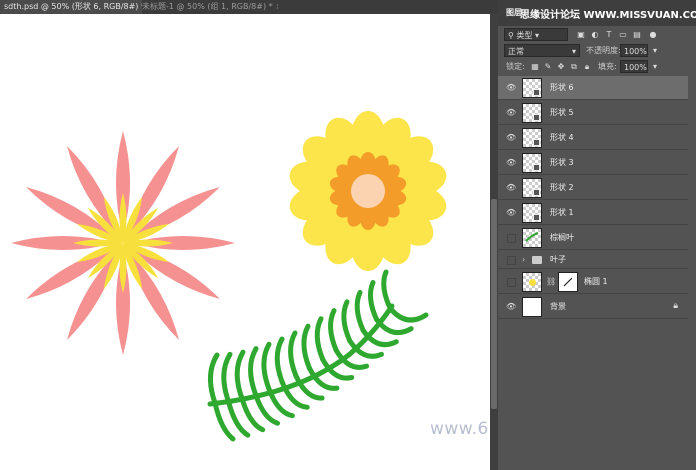 Image resolution: width=696 pixels, height=470 pixels. What do you see at coordinates (596, 281) in the screenshot?
I see `layer-name: 椭圆 1` at bounding box center [596, 281].